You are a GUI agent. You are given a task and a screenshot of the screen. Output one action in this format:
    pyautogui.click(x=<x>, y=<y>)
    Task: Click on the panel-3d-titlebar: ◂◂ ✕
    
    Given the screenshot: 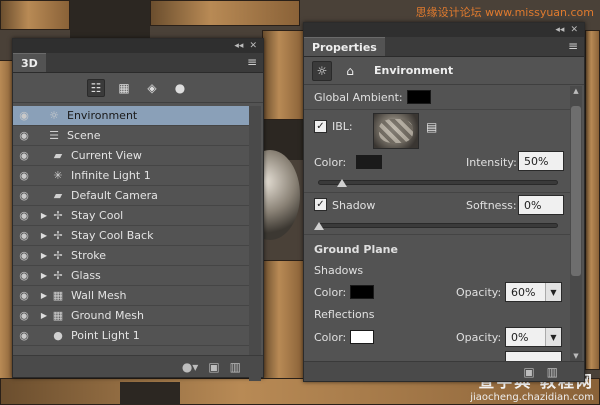 What is the action you would take?
    pyautogui.click(x=138, y=46)
    